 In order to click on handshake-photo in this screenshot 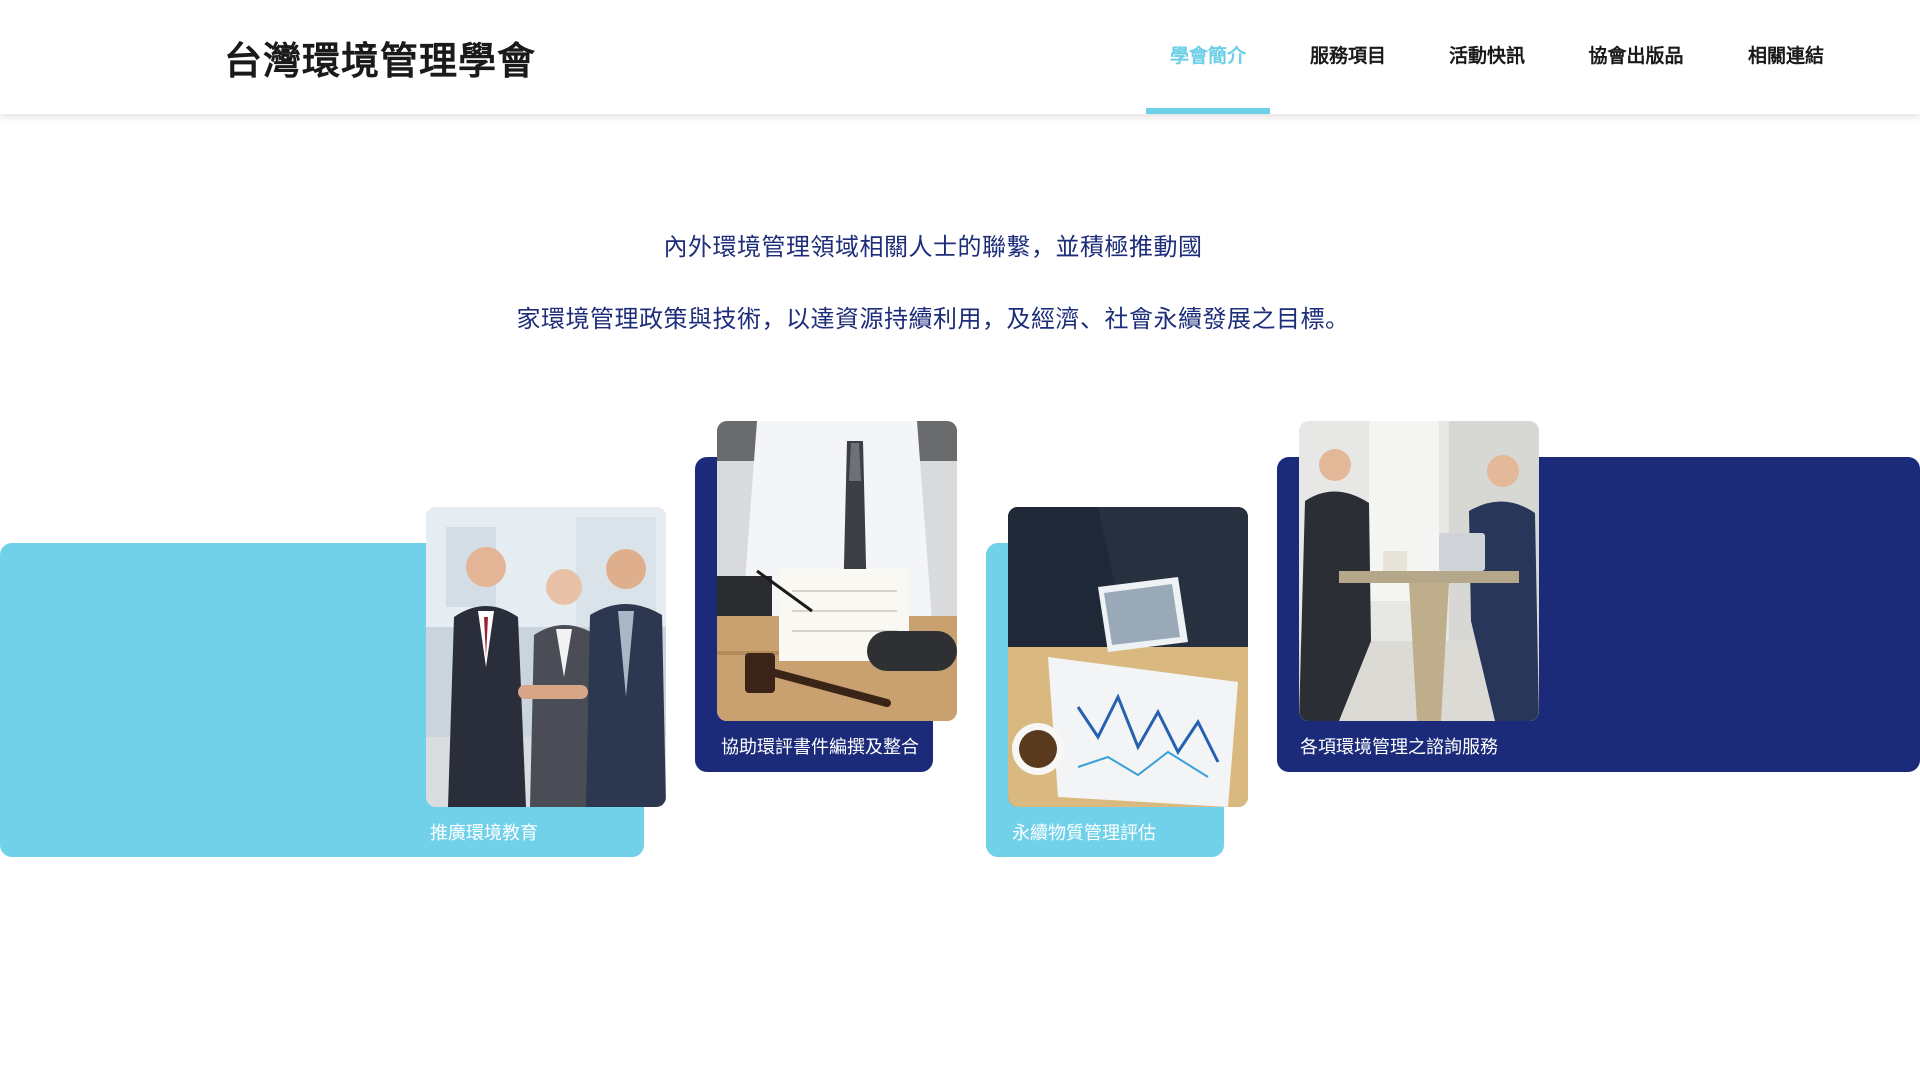, I will do `click(546, 657)`.